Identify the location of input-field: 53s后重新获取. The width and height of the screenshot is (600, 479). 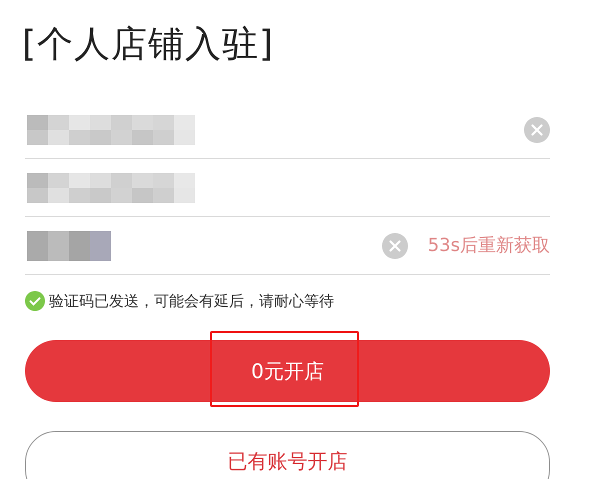
(287, 246).